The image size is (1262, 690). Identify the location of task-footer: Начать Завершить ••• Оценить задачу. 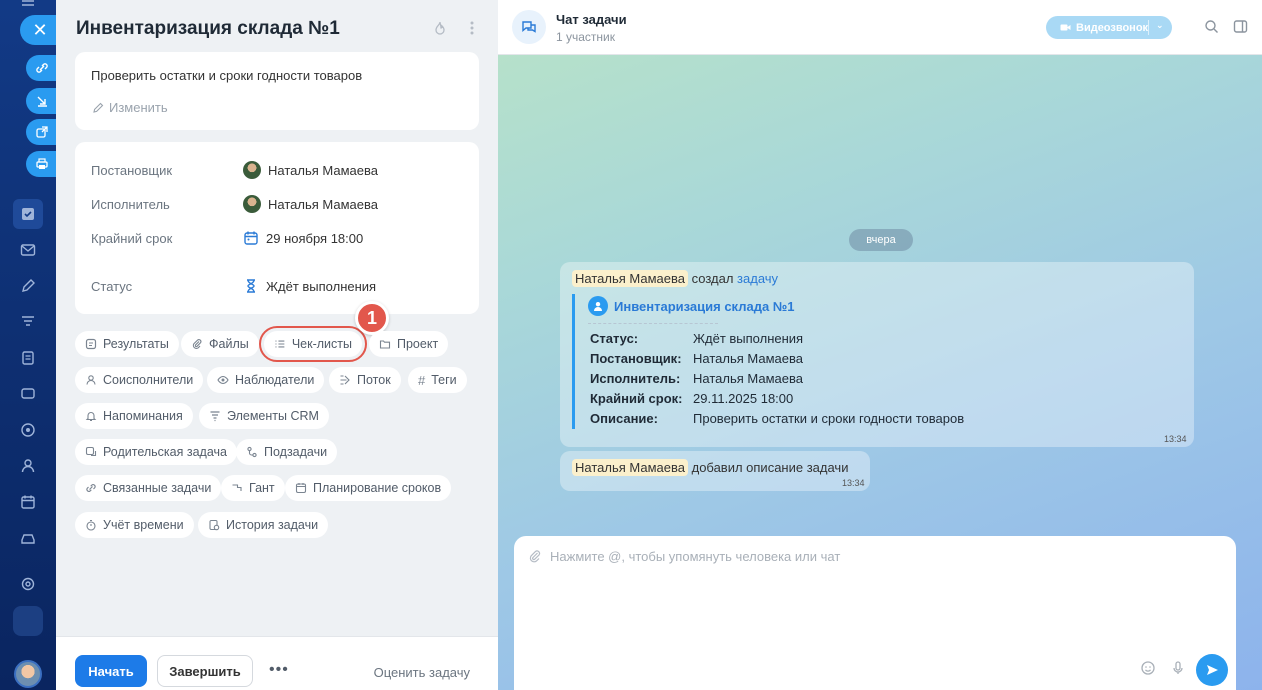
(277, 663).